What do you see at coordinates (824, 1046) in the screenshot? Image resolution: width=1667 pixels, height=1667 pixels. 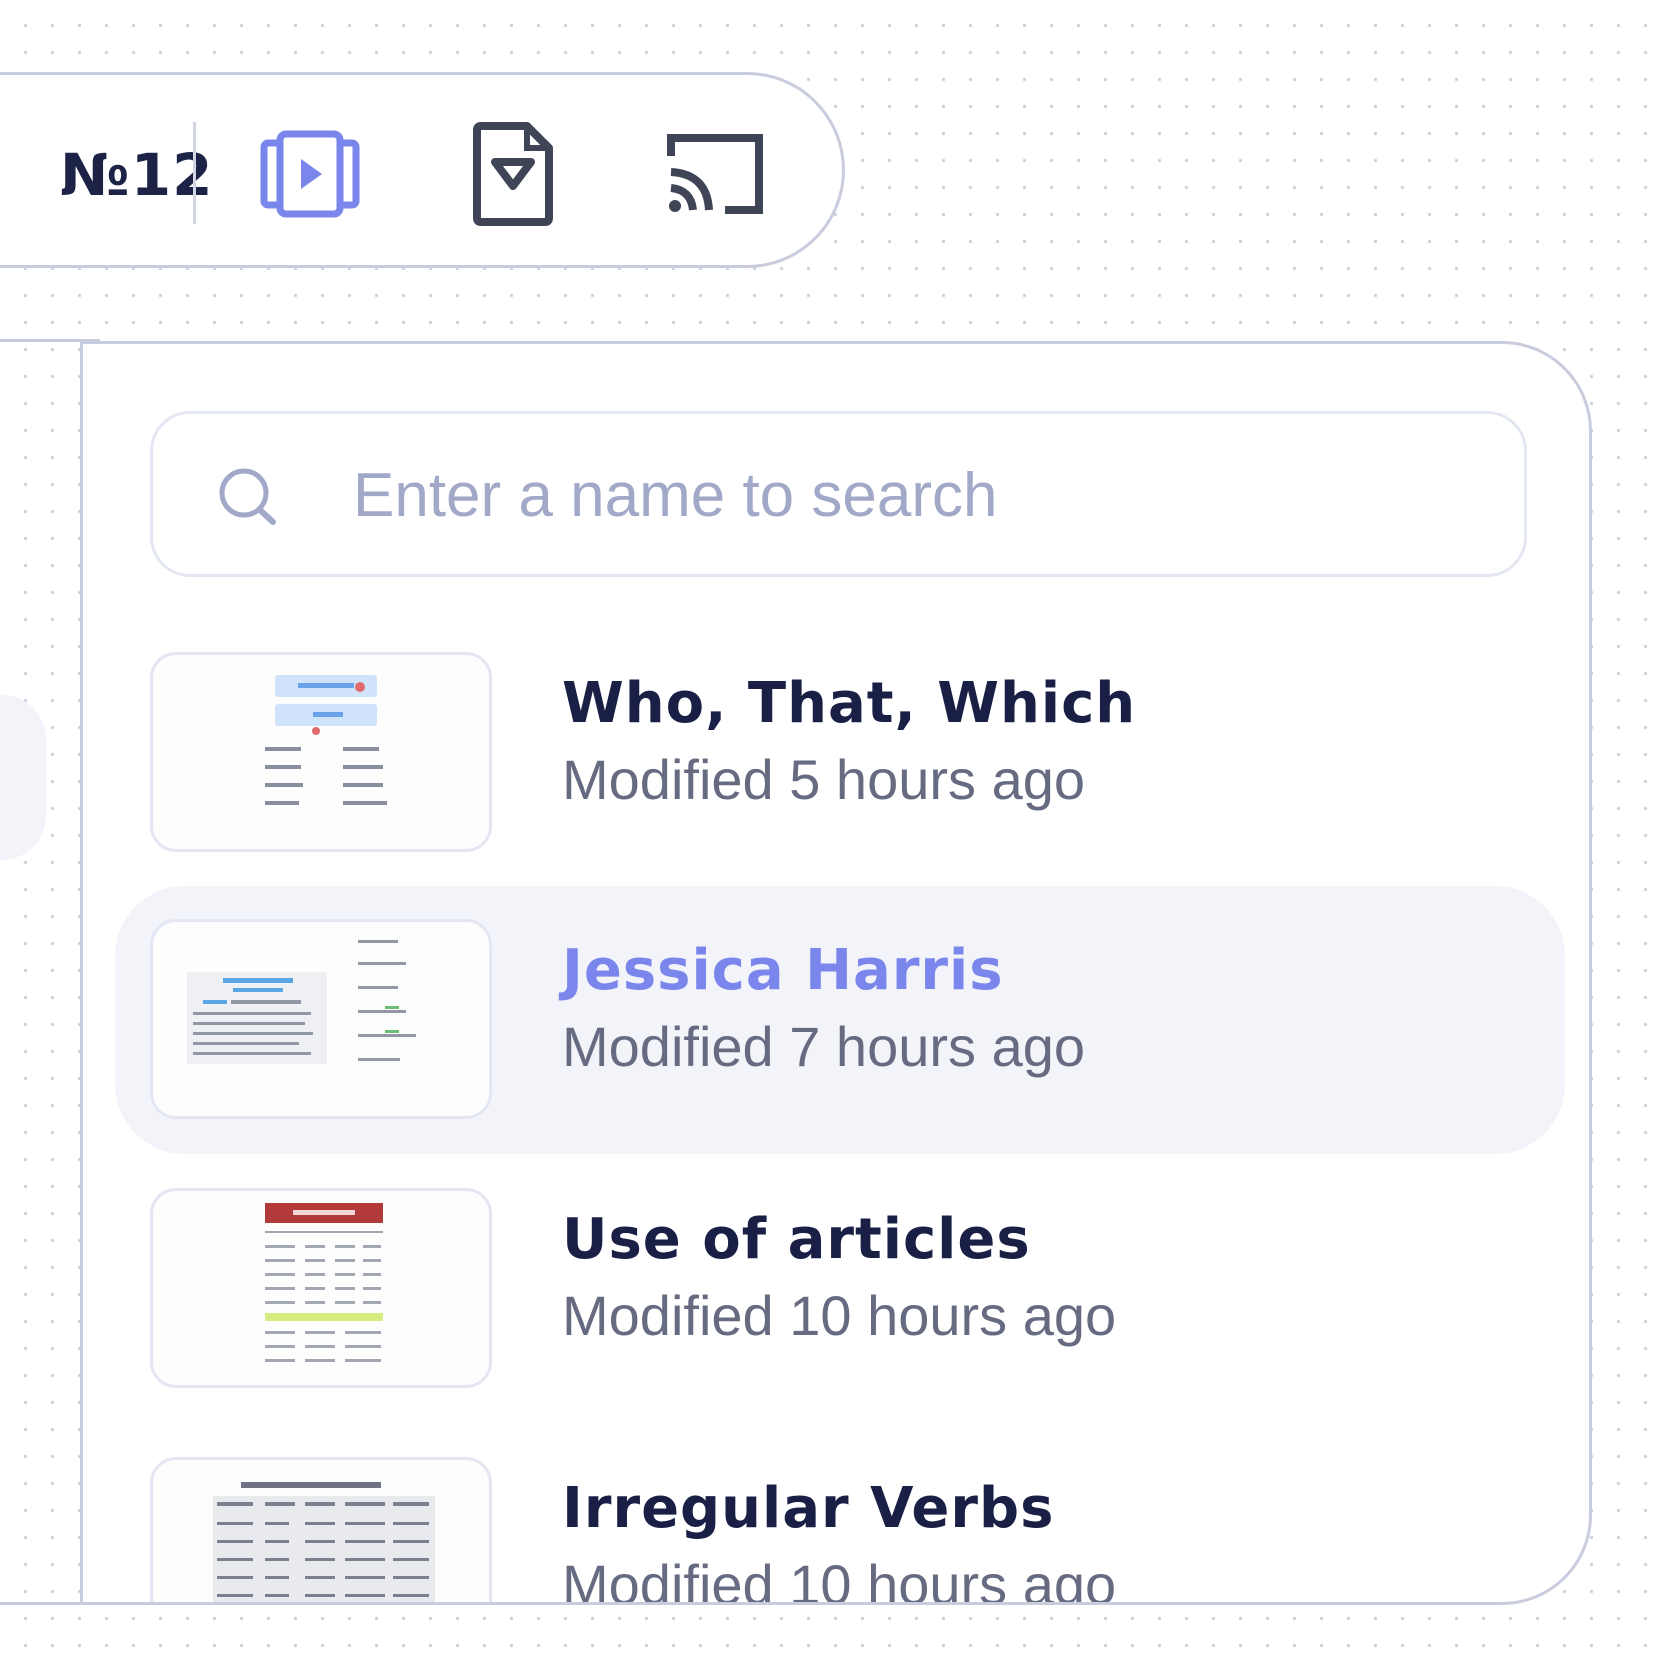 I see `document-modified-time: Modified 7 hours ago` at bounding box center [824, 1046].